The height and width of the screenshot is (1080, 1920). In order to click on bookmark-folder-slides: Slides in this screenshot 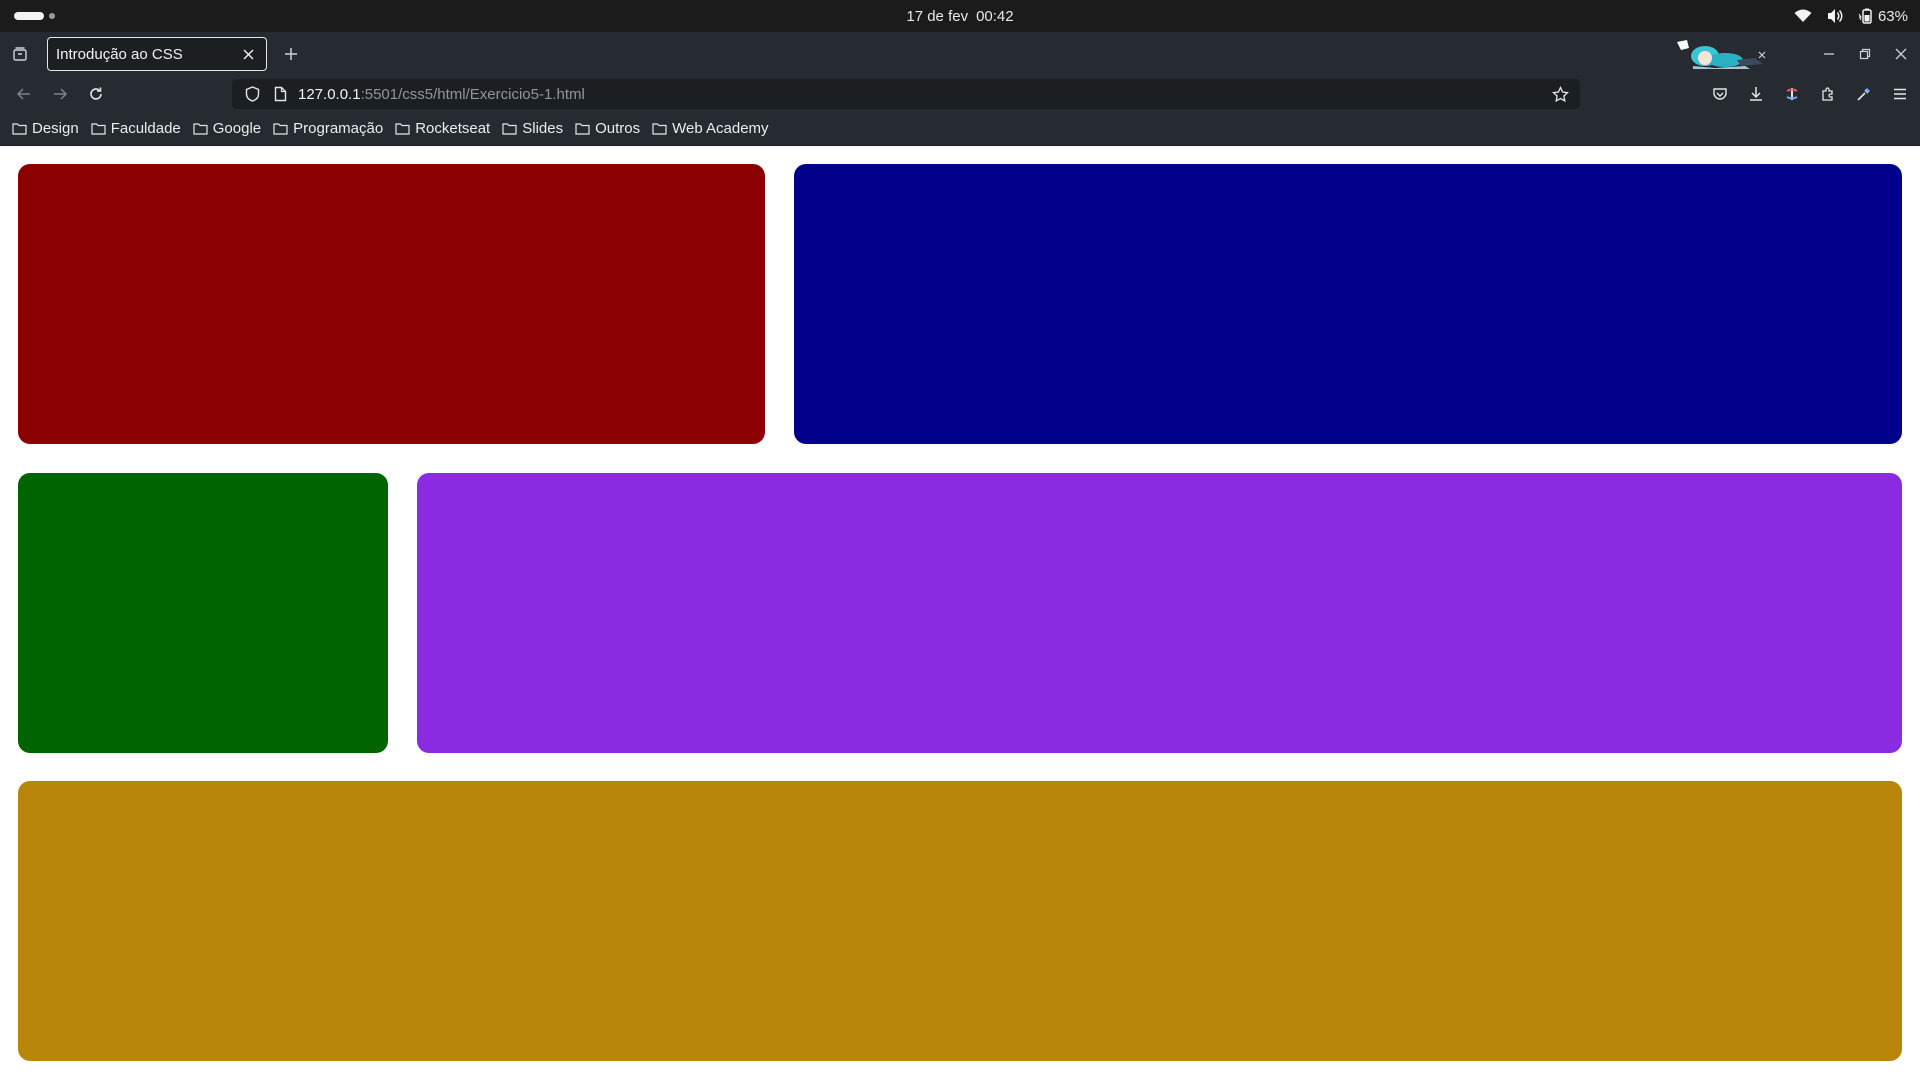, I will do `click(532, 128)`.